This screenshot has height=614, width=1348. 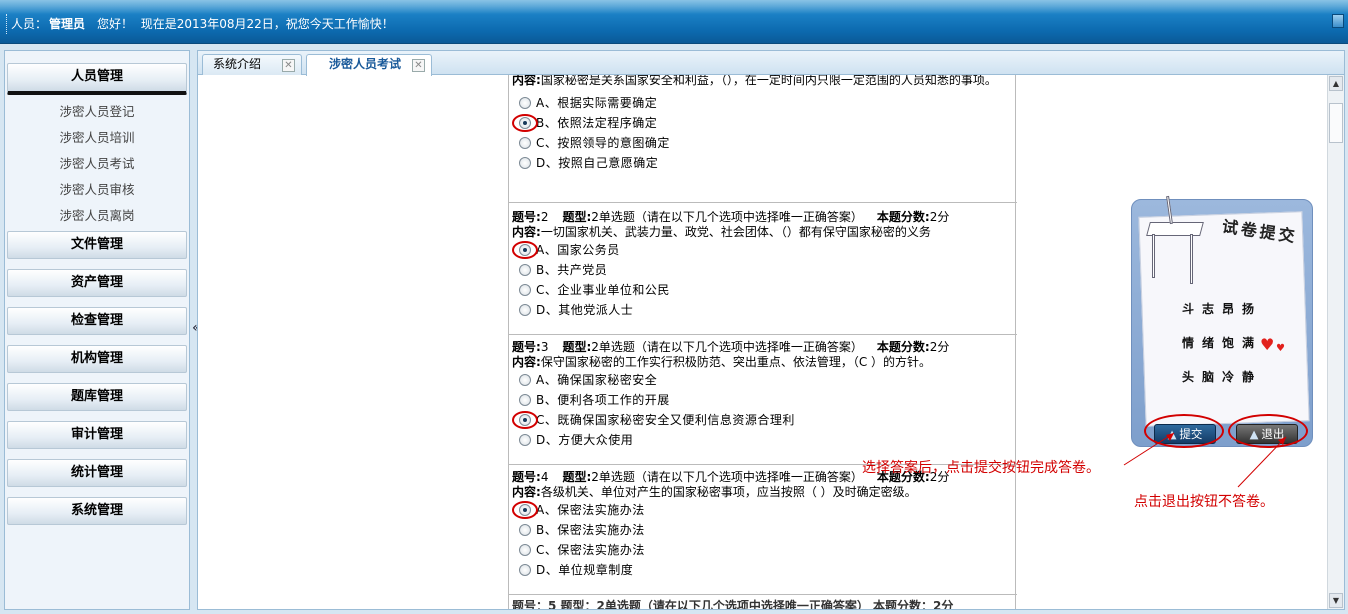 What do you see at coordinates (763, 380) in the screenshot?
I see `option-a: A、确保国家秘密安全` at bounding box center [763, 380].